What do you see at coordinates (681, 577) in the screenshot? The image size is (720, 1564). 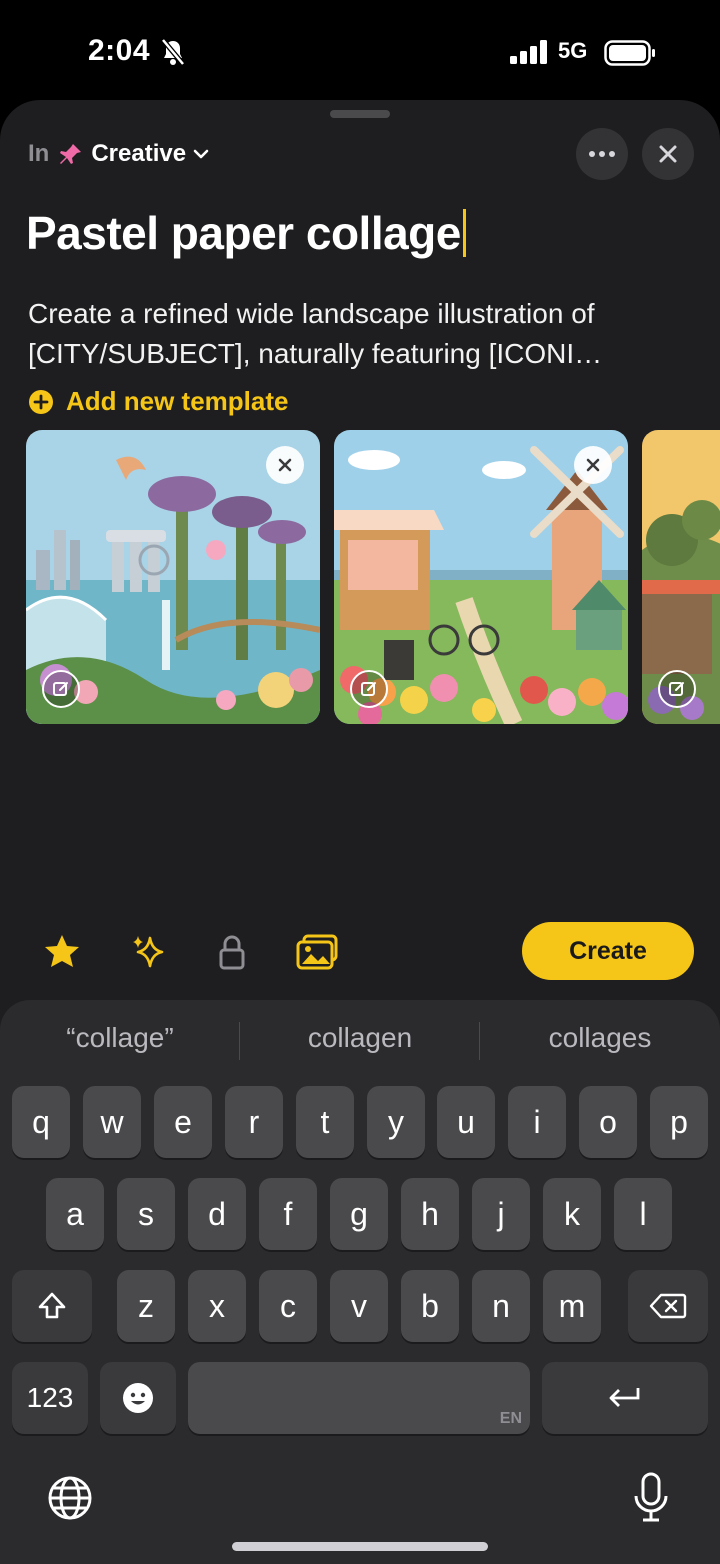 I see `thumbnail-tuscan-village` at bounding box center [681, 577].